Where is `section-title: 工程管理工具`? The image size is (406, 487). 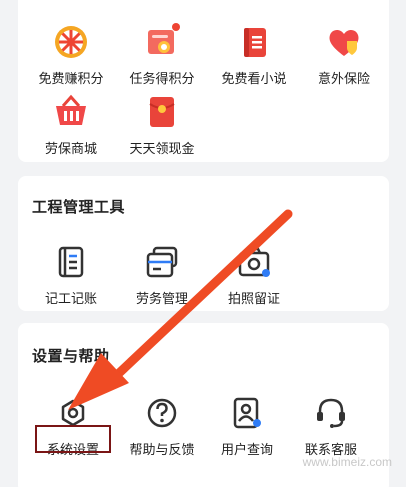
section-title: 工程管理工具 is located at coordinates (79, 207).